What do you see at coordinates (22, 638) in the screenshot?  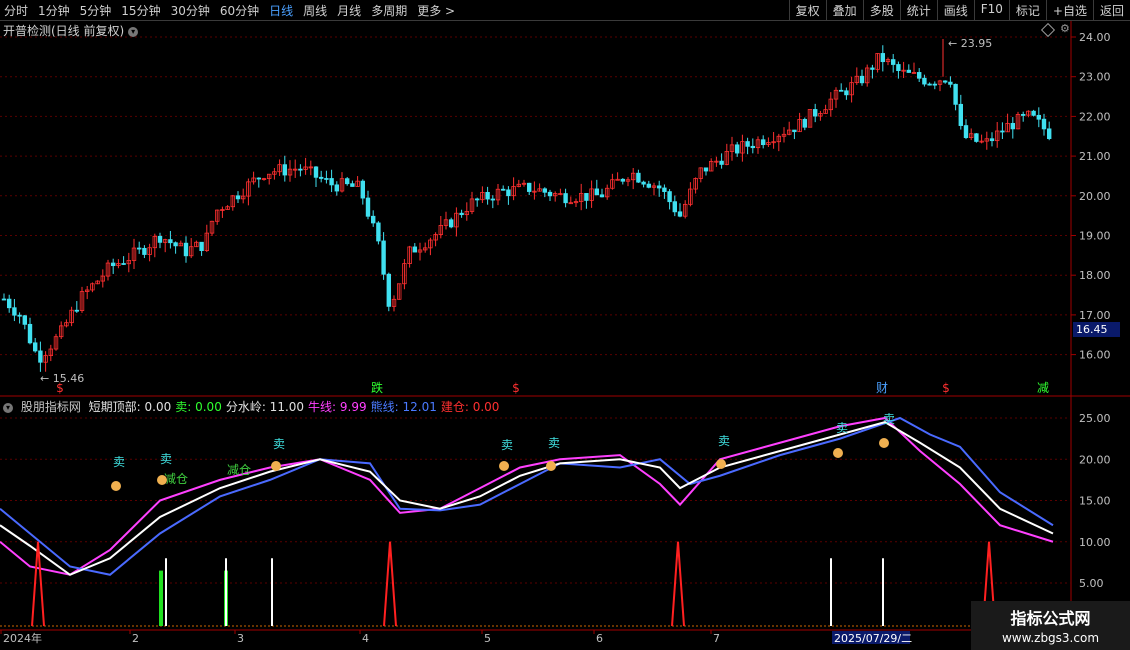 I see `x-tick-label: 2024年` at bounding box center [22, 638].